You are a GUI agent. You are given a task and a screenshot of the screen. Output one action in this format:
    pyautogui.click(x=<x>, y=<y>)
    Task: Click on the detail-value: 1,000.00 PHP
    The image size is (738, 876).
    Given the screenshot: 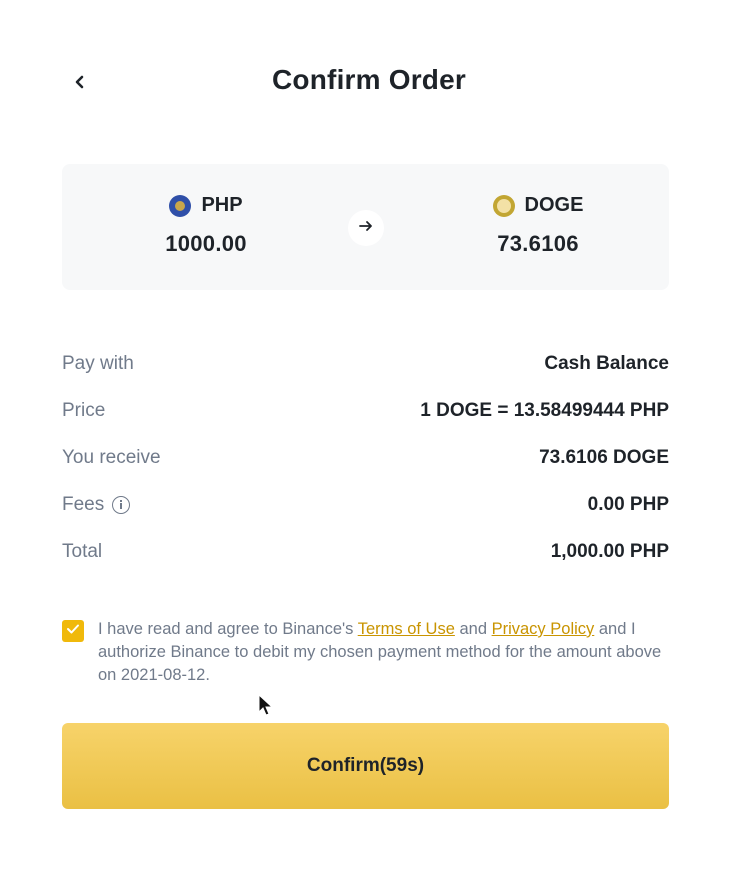 What is the action you would take?
    pyautogui.click(x=609, y=551)
    